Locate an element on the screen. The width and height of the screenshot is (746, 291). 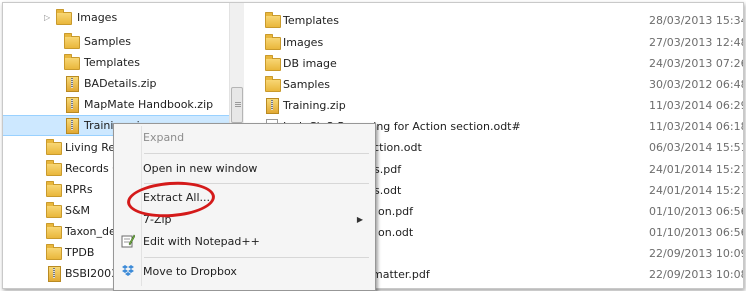
tree-item-images: ▷ Images is located at coordinates (116, 17).